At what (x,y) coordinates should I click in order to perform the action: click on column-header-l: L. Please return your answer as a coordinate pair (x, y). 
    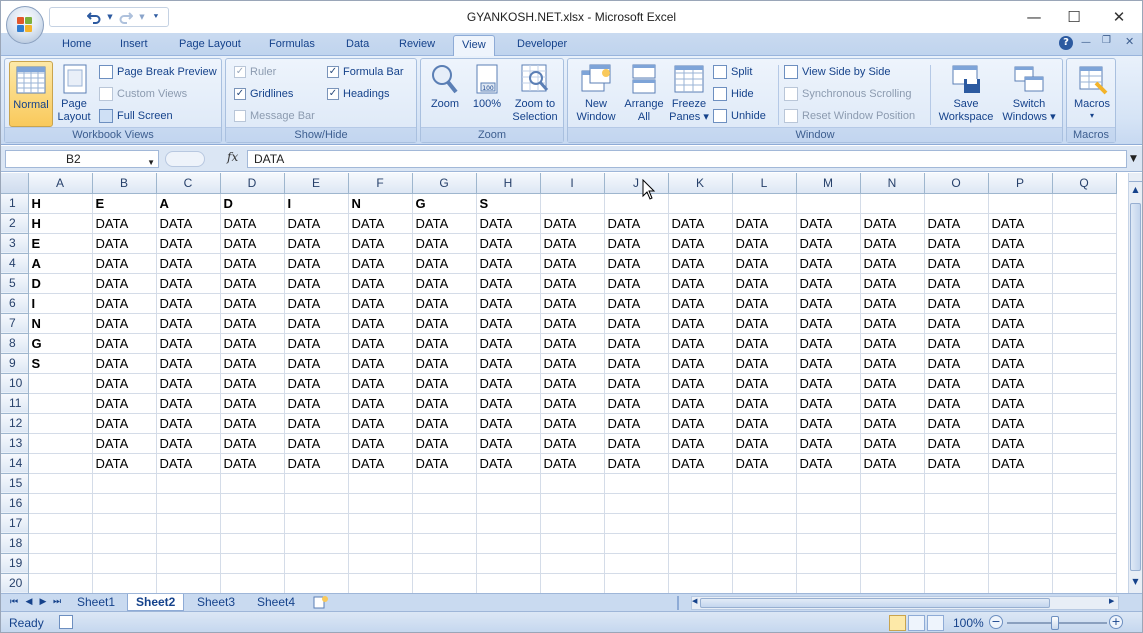
    Looking at the image, I should click on (764, 183).